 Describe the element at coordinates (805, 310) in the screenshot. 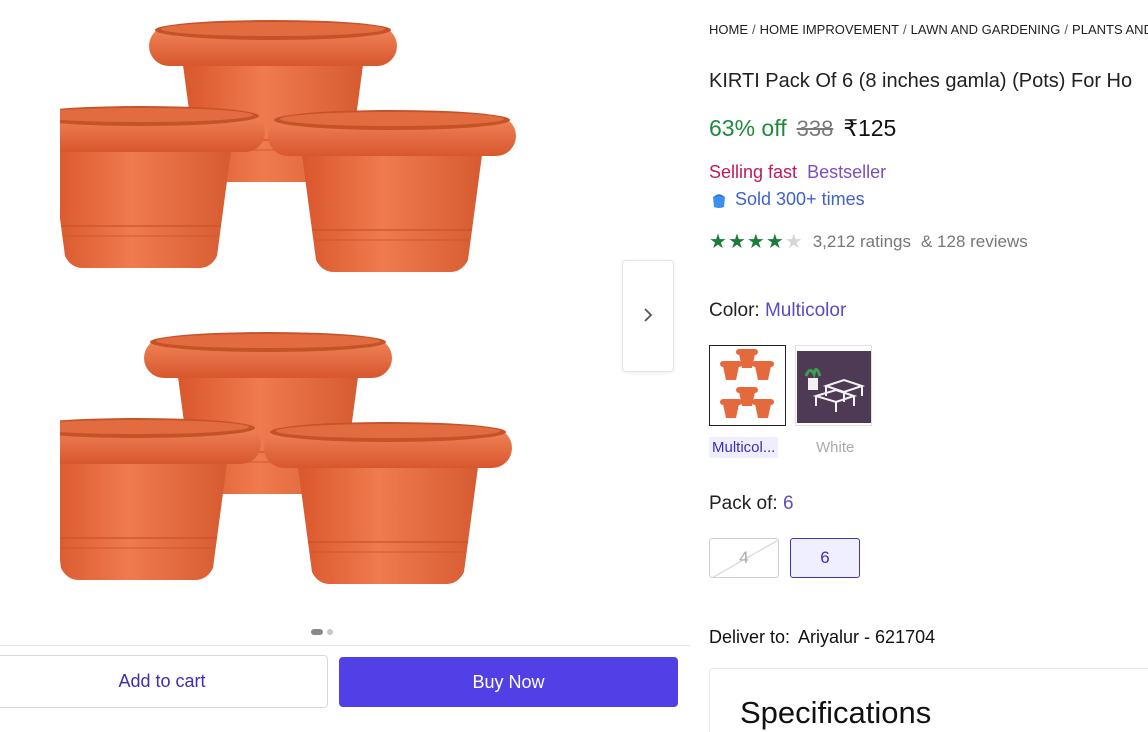

I see `color-selected-value: Multicolor` at that location.